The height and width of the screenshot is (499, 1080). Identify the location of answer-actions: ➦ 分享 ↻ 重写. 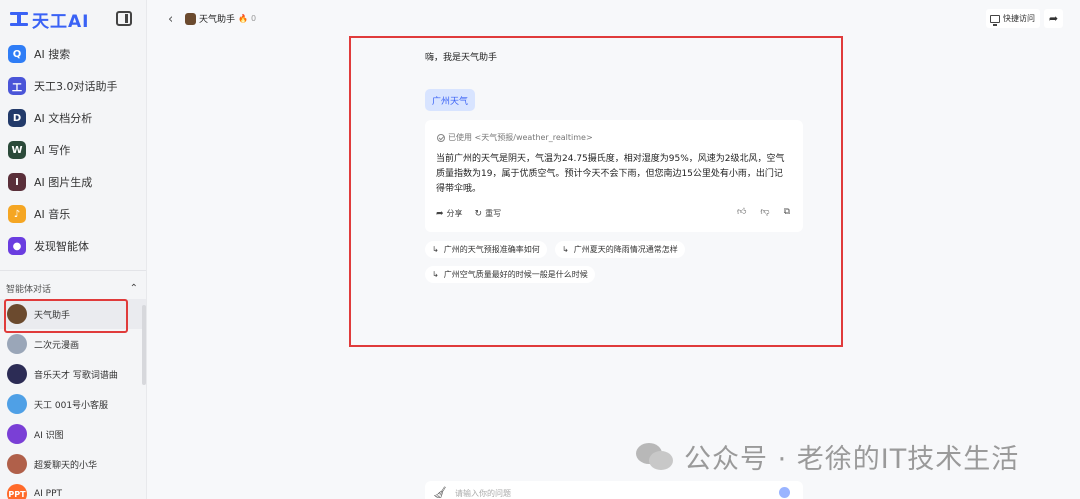
(468, 213).